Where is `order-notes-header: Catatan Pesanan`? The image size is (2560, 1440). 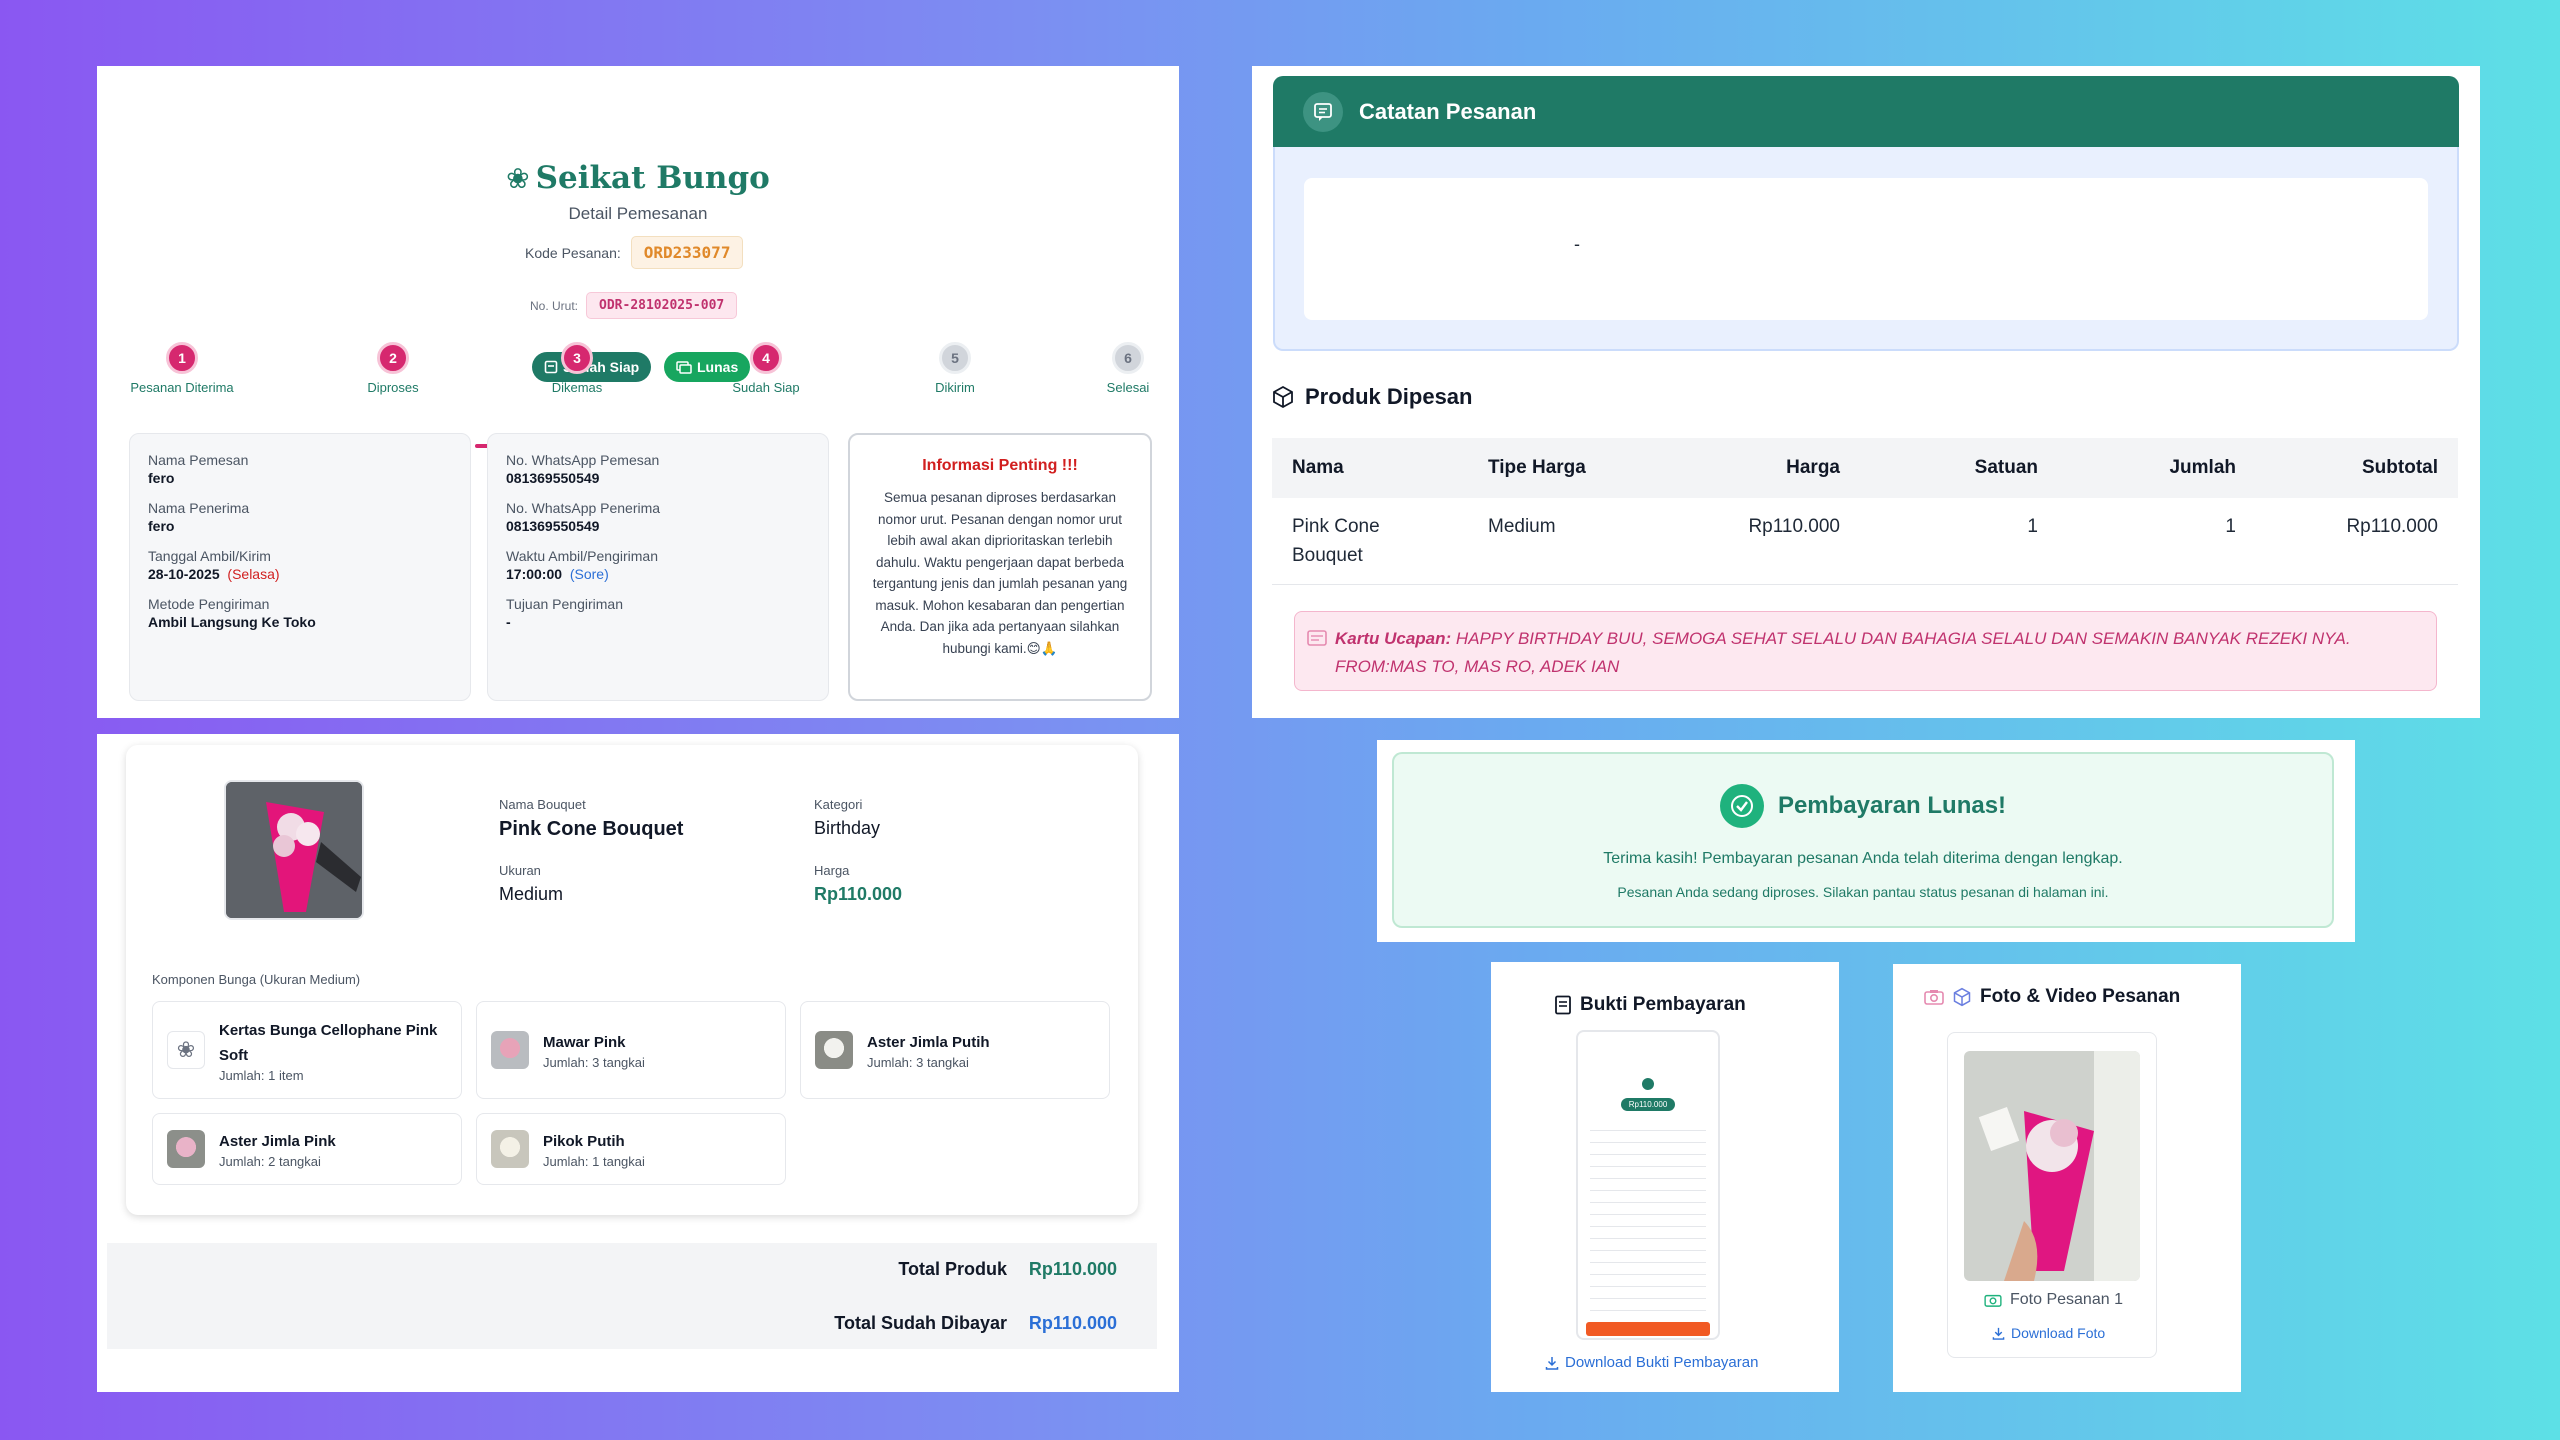
order-notes-header: Catatan Pesanan is located at coordinates (1866, 111).